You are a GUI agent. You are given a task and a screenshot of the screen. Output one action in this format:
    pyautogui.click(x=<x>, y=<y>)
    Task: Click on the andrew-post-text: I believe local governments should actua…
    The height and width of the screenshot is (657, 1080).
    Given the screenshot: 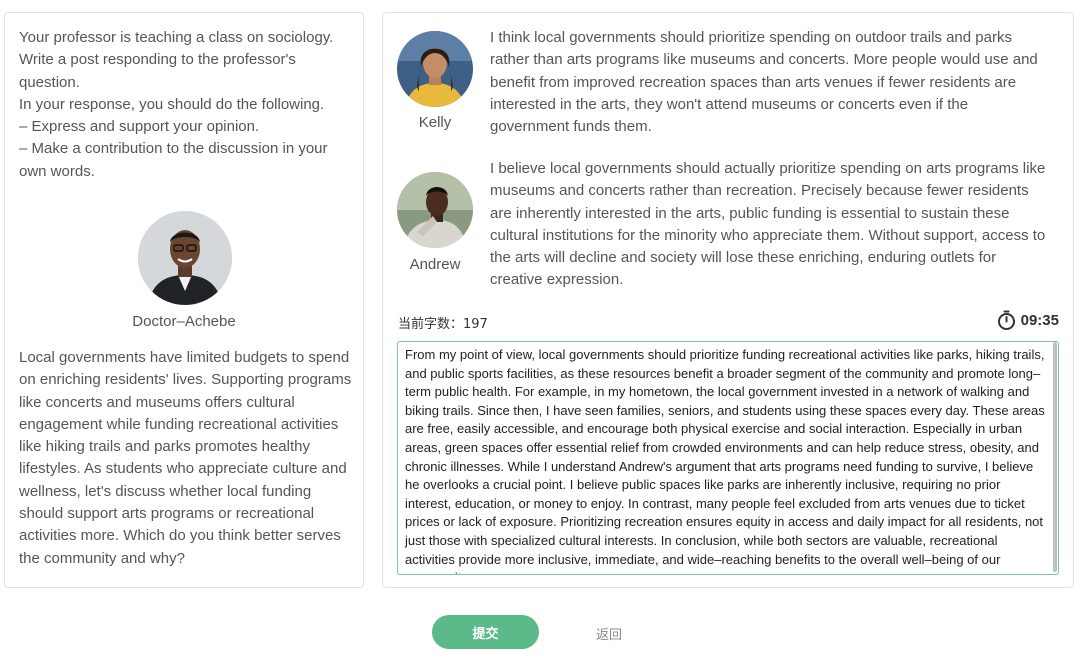 What is the action you would take?
    pyautogui.click(x=768, y=224)
    